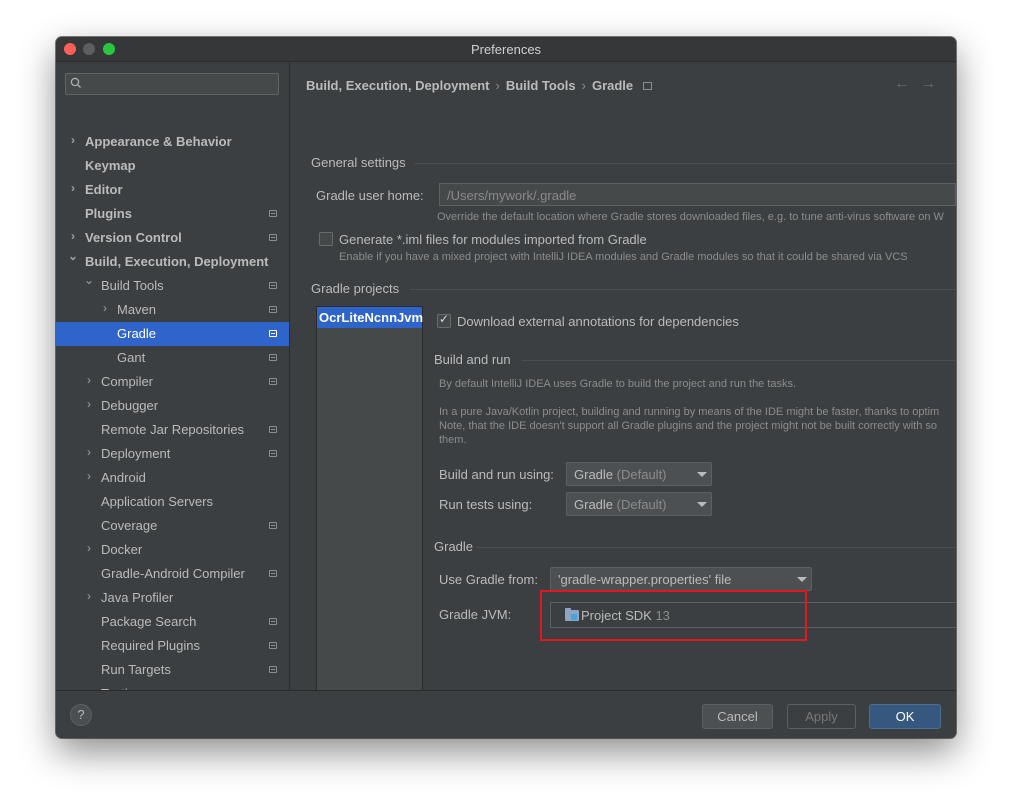  What do you see at coordinates (172, 310) in the screenshot?
I see `sidebar-item: › Maven` at bounding box center [172, 310].